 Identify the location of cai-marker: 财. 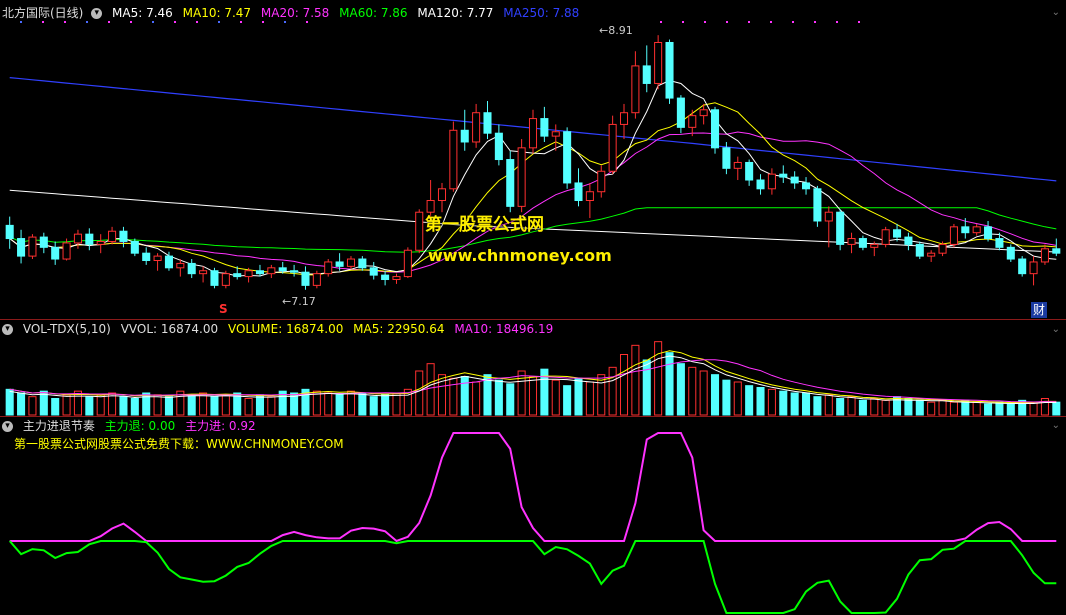
(1039, 310).